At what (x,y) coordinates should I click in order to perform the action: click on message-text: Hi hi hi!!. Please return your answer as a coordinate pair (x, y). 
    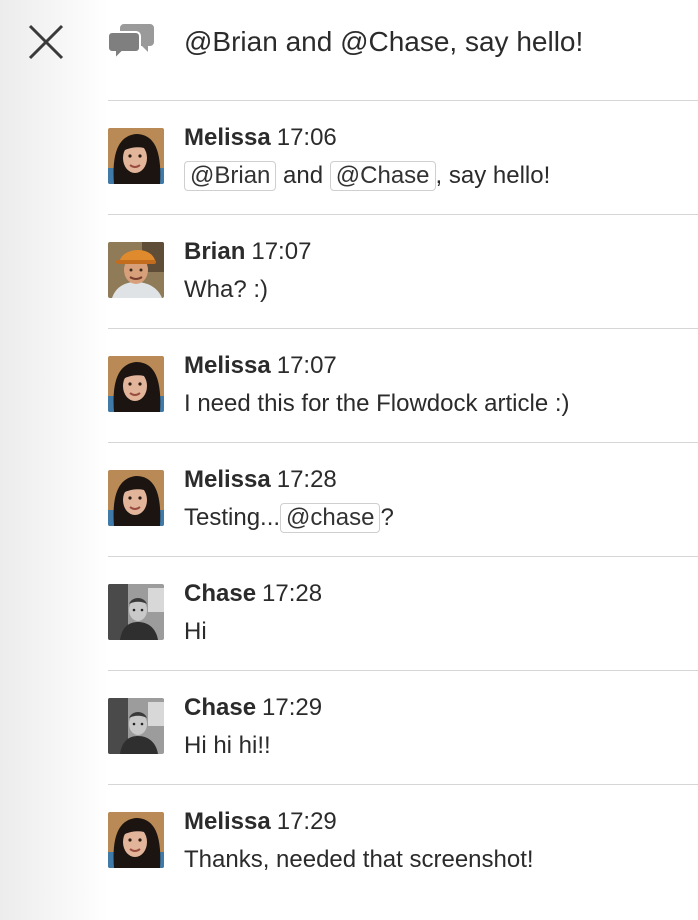
    Looking at the image, I should click on (227, 745).